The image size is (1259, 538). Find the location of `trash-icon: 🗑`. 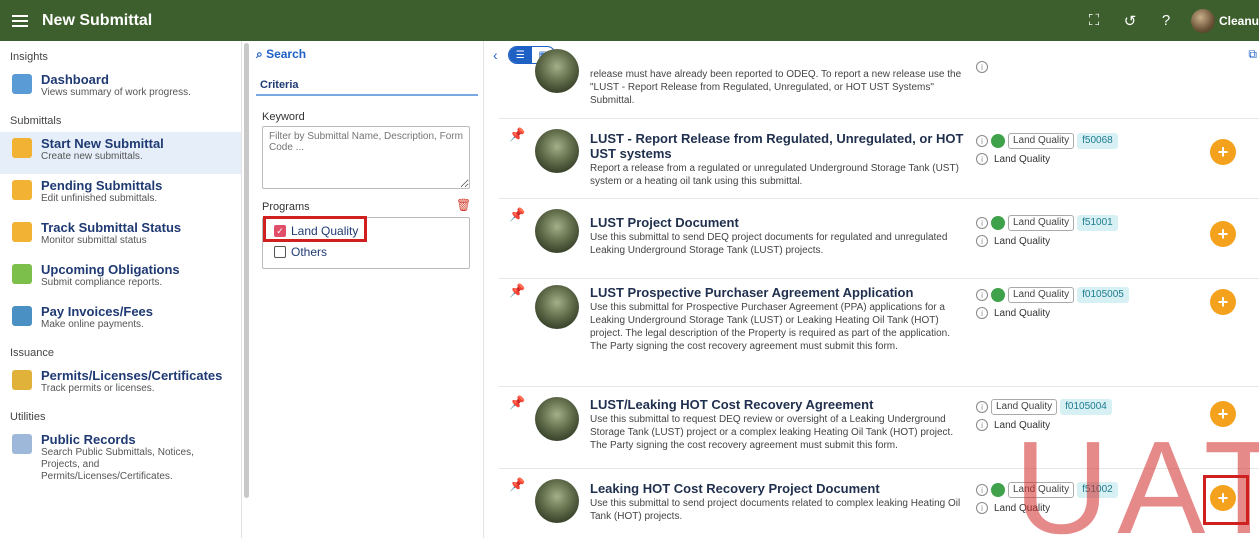

trash-icon: 🗑 is located at coordinates (463, 205).